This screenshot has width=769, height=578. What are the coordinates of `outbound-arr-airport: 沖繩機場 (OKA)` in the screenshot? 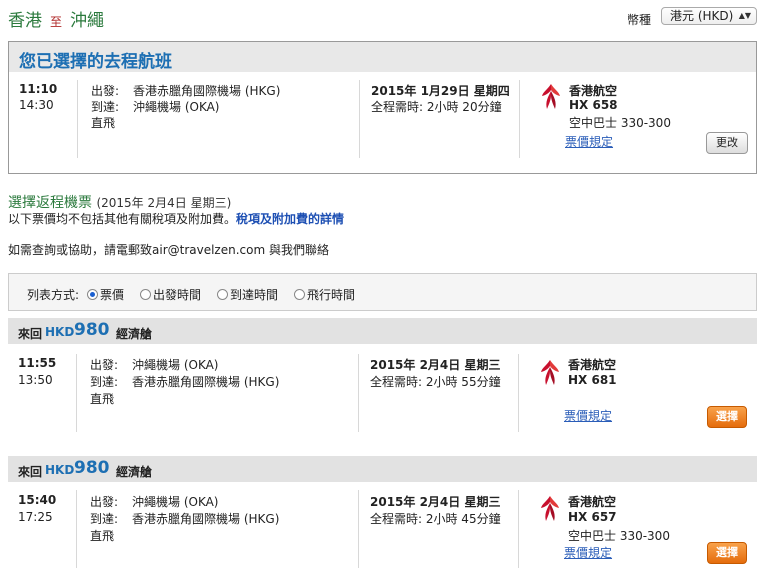 It's located at (176, 107).